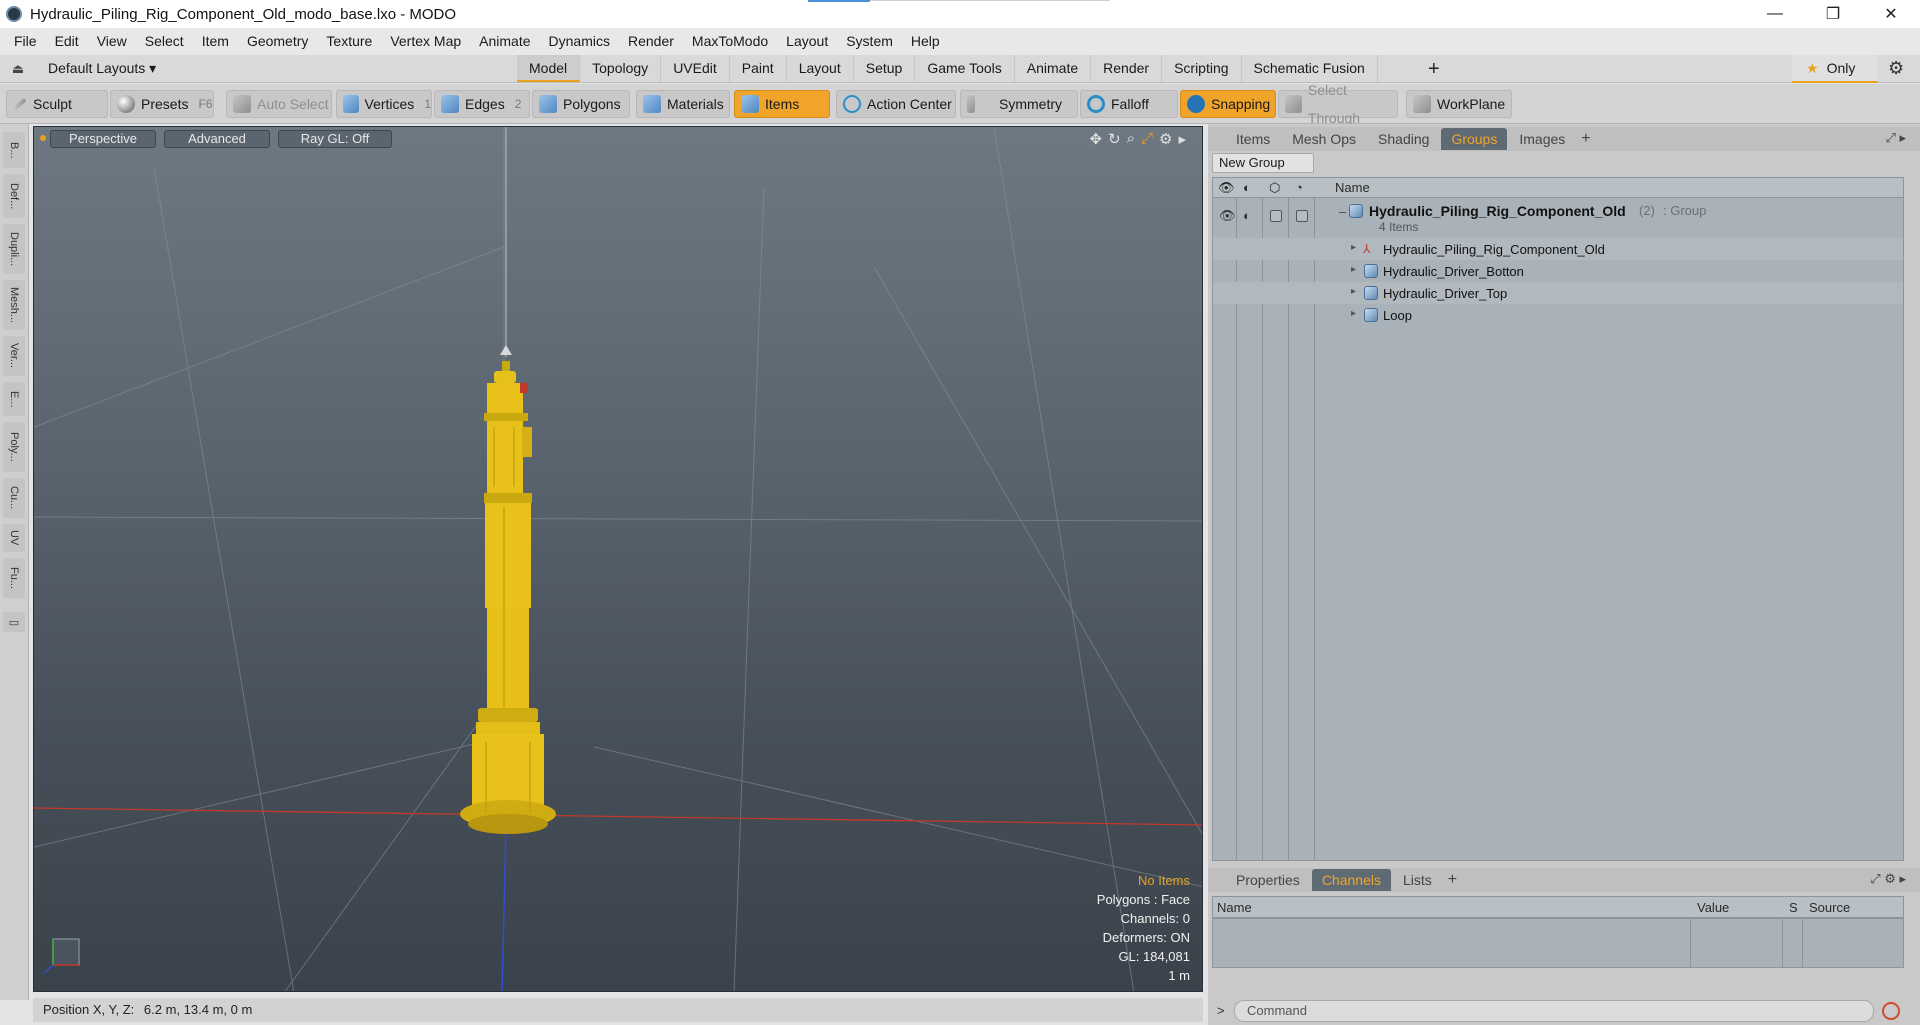 The image size is (1920, 1025). I want to click on menu-render: Render, so click(651, 41).